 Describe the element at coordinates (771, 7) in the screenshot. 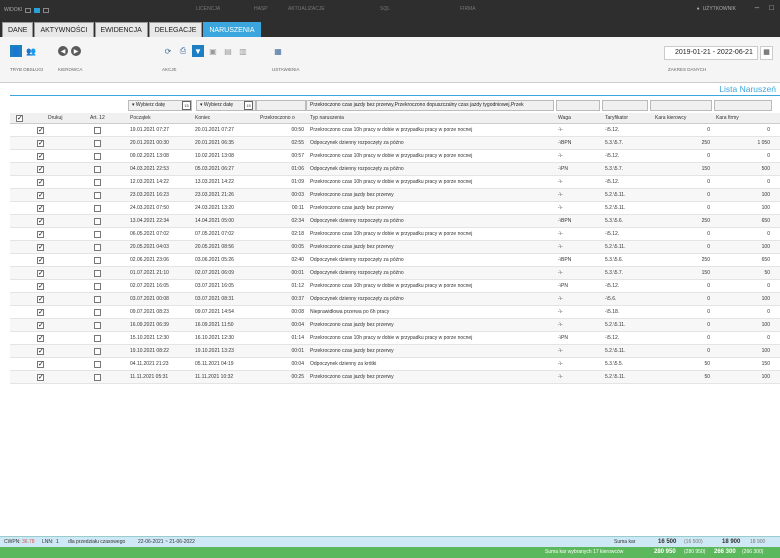

I see `maximize-icon: □` at that location.